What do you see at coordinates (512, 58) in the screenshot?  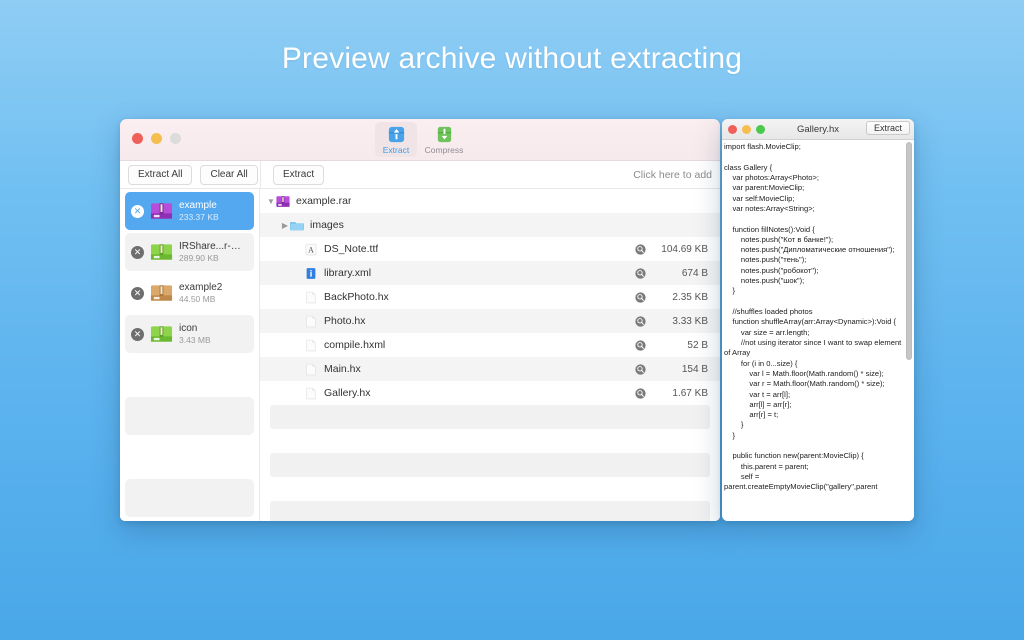 I see `page-title: Preview archive without extracting` at bounding box center [512, 58].